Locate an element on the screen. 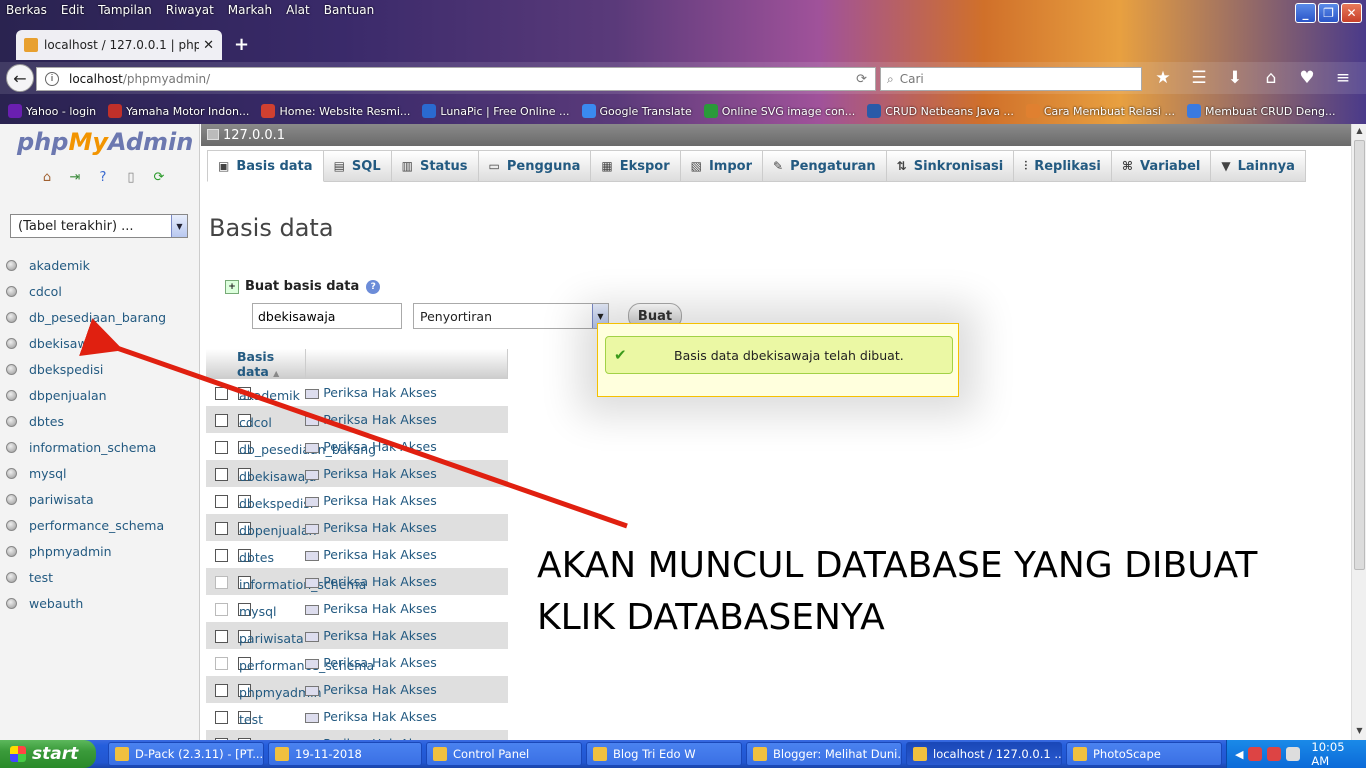  home-icon: ⌂ is located at coordinates (47, 177).